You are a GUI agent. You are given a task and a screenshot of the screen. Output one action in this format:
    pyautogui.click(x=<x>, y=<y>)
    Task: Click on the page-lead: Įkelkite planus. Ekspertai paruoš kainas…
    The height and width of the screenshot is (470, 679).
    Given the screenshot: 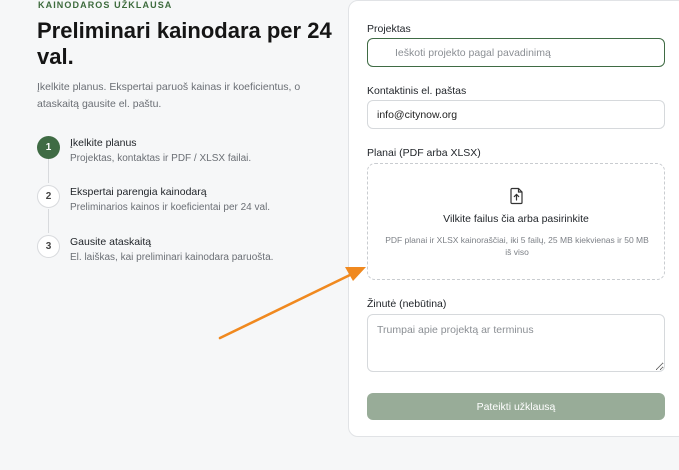 What is the action you would take?
    pyautogui.click(x=169, y=95)
    